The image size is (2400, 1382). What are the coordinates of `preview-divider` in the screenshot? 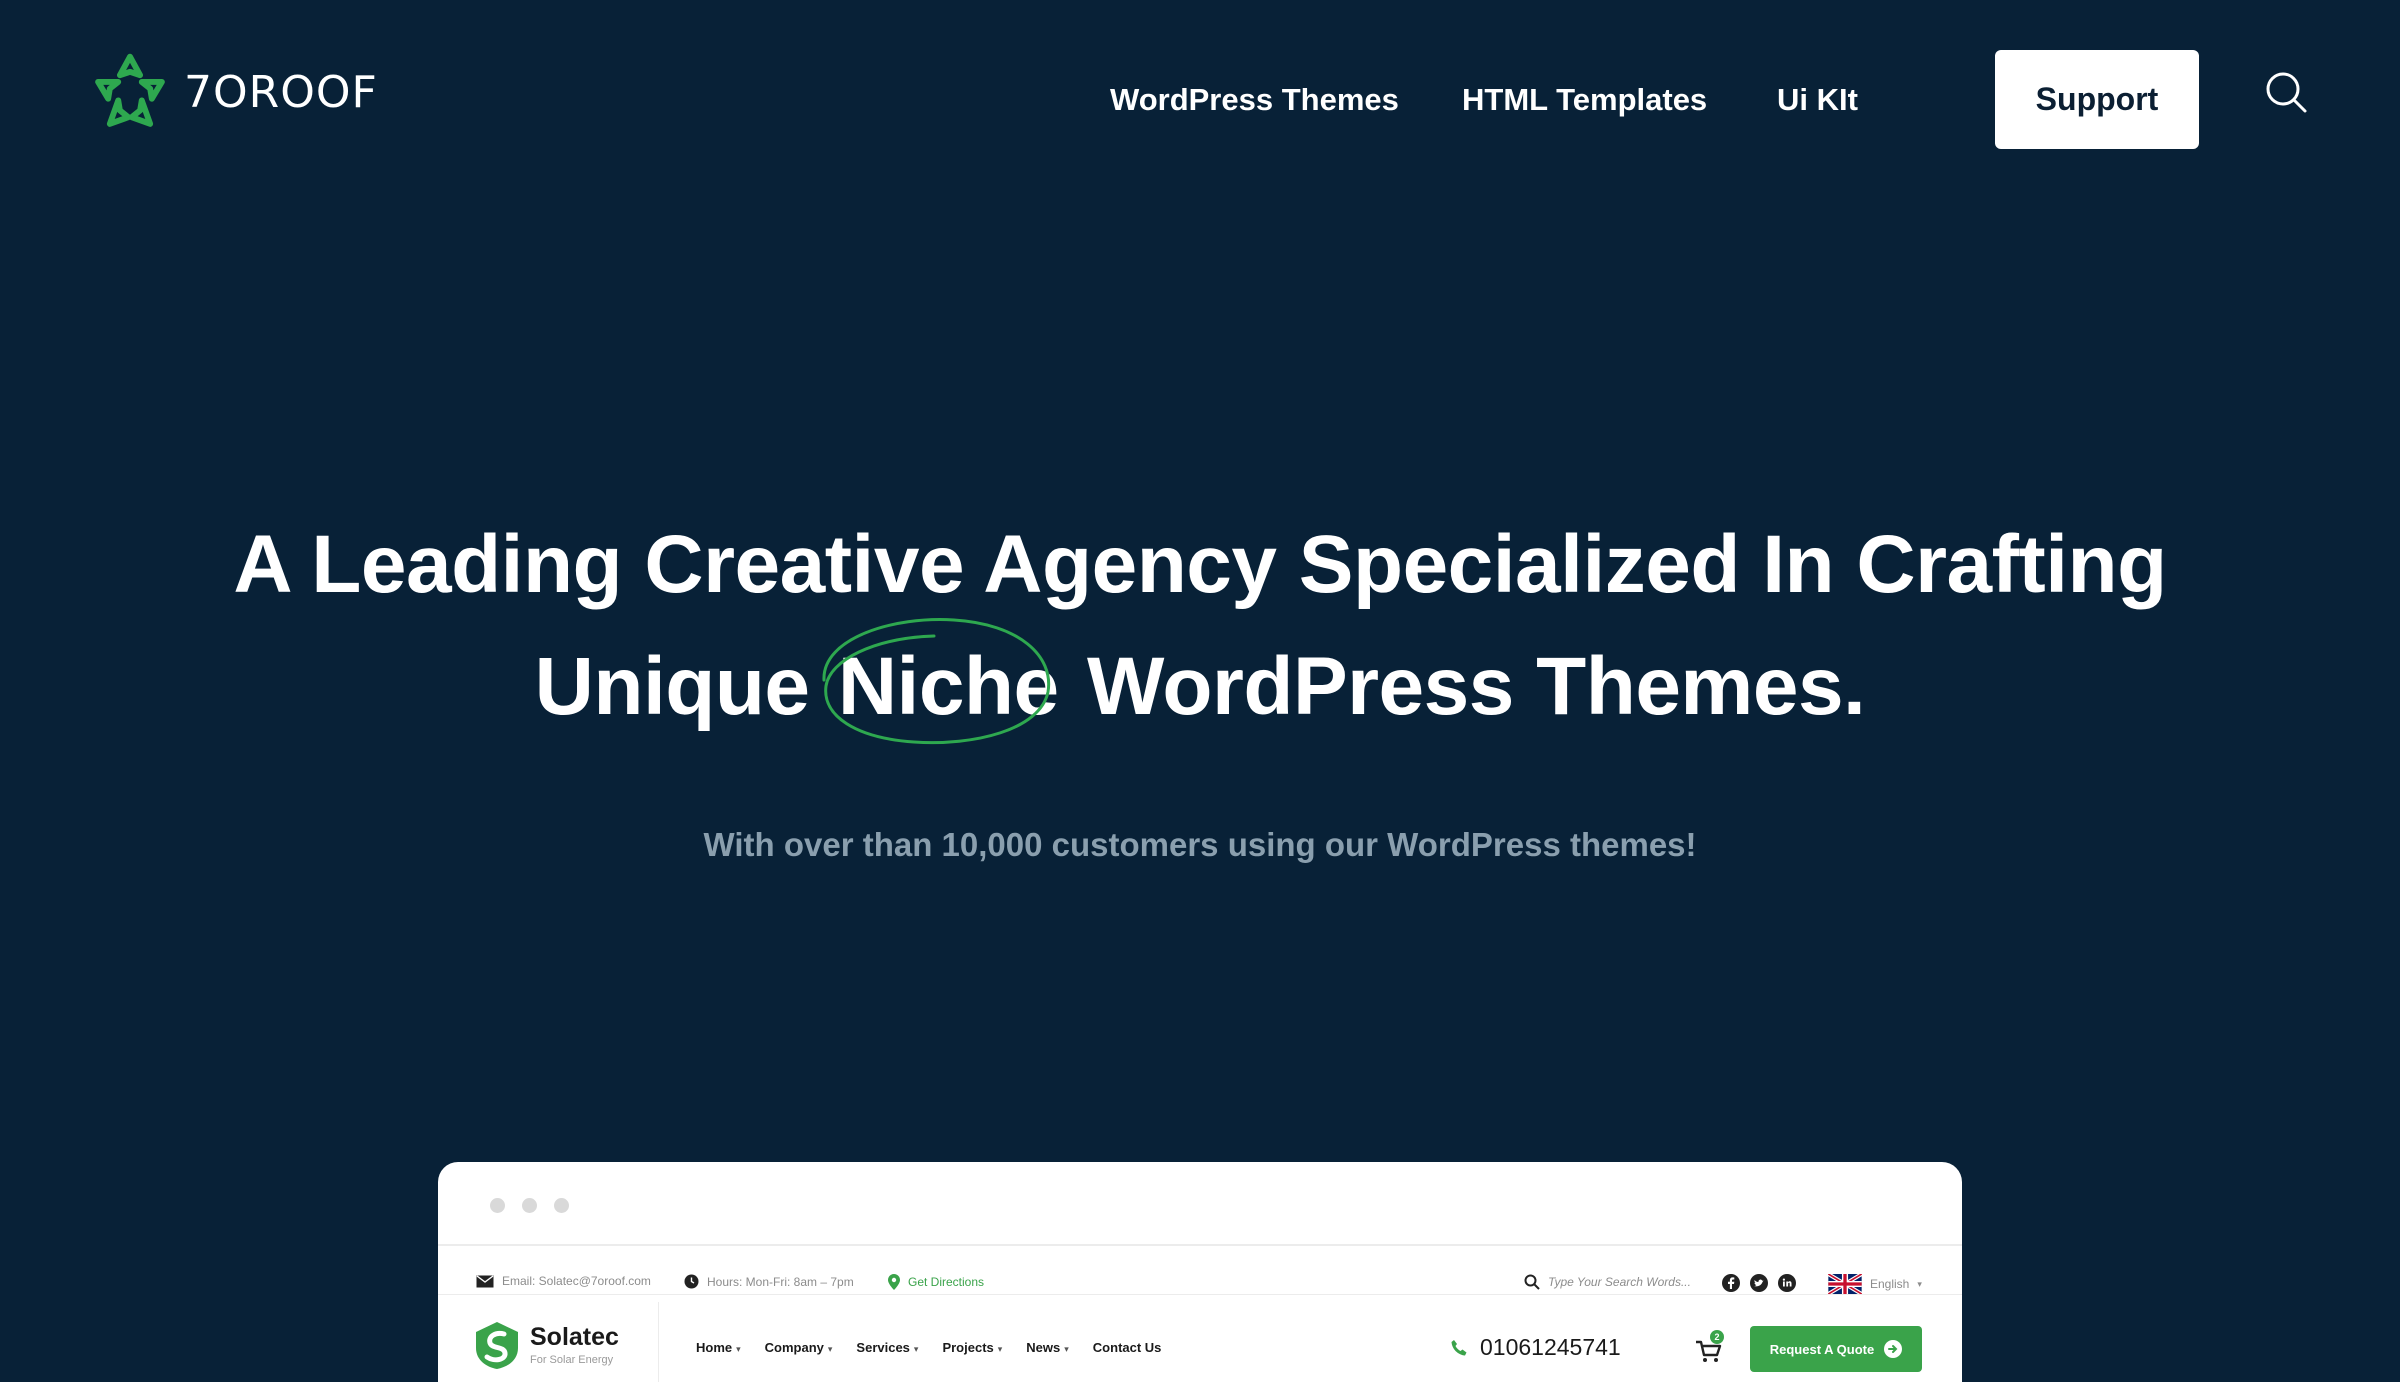 It's located at (1200, 1245).